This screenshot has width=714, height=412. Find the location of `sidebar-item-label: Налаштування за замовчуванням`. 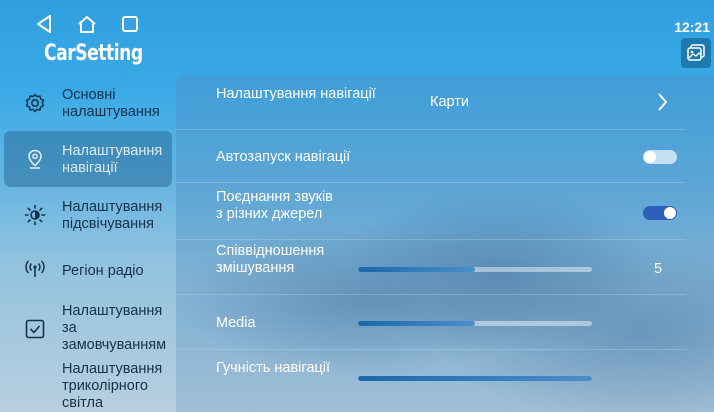

sidebar-item-label: Налаштування за замовчуванням is located at coordinates (114, 328).